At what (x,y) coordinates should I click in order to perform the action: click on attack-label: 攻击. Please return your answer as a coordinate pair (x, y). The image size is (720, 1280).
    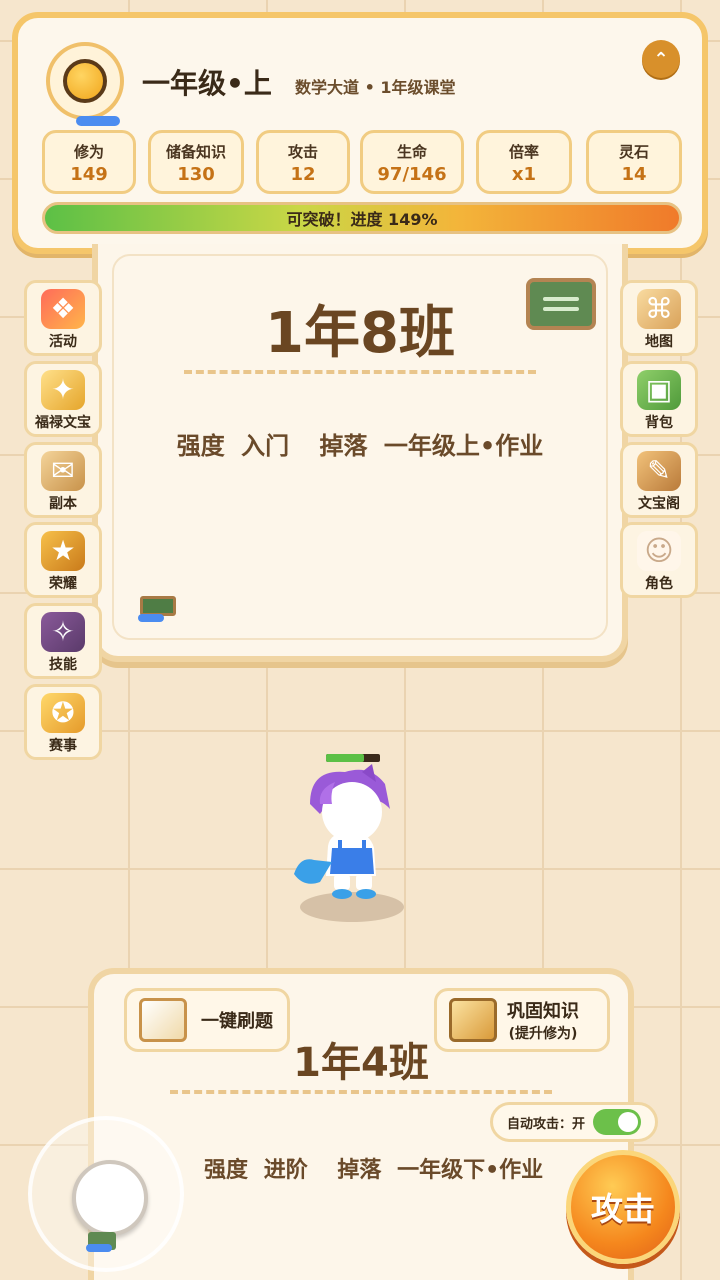
    Looking at the image, I should click on (622, 1209).